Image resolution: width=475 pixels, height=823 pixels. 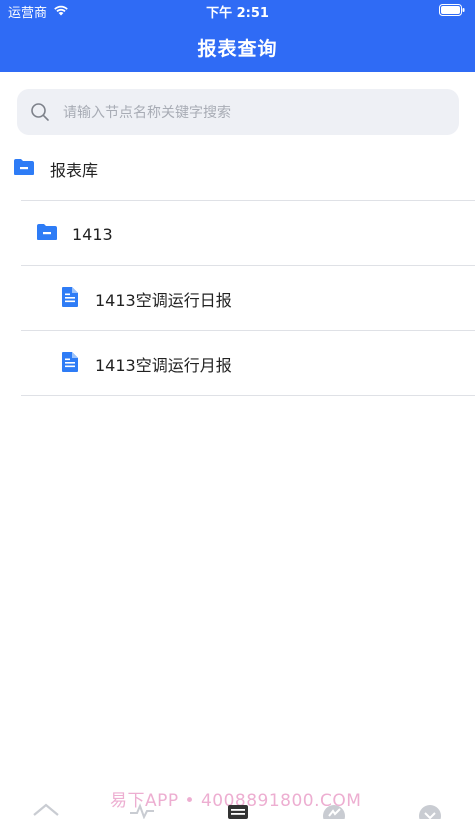 I want to click on tree-node-label: 1413空调运行日报, so click(x=163, y=300).